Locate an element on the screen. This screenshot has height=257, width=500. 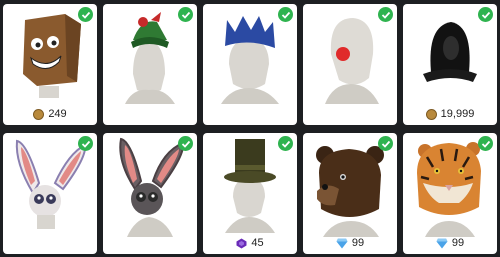
clown-nose-image is located at coordinates (352, 61).